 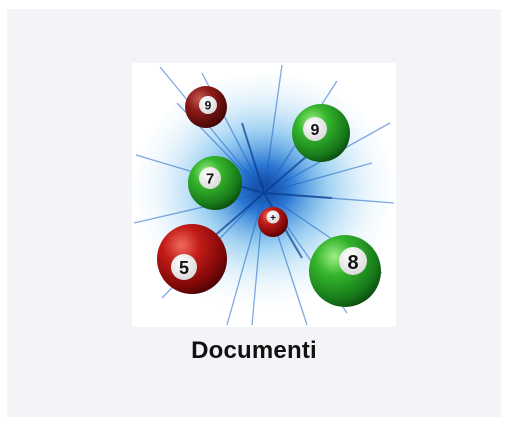 What do you see at coordinates (184, 268) in the screenshot?
I see `ball-number: 5` at bounding box center [184, 268].